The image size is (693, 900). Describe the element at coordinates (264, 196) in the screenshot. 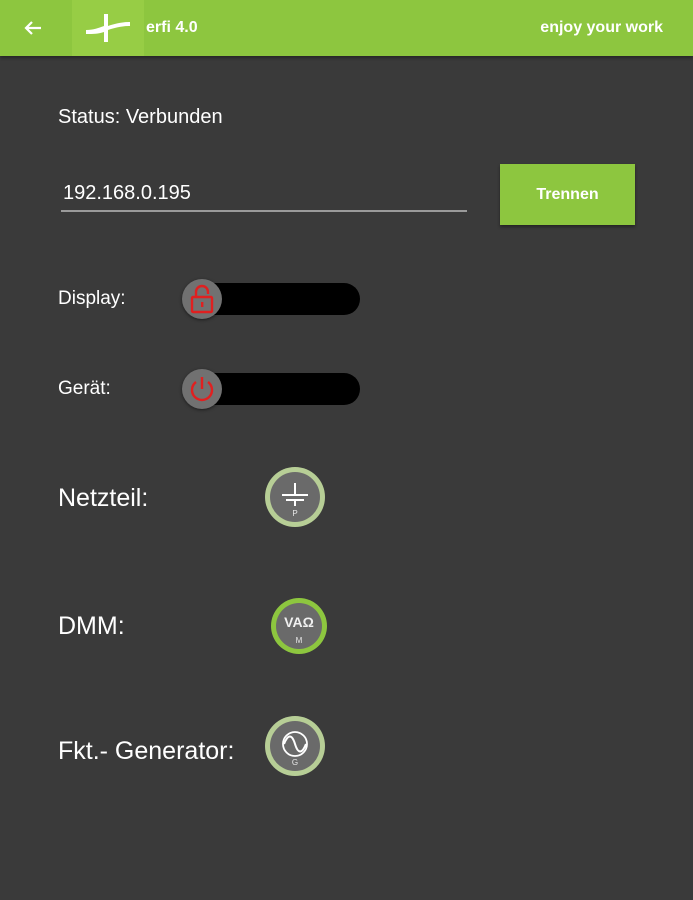

I see `ip-address-input` at that location.